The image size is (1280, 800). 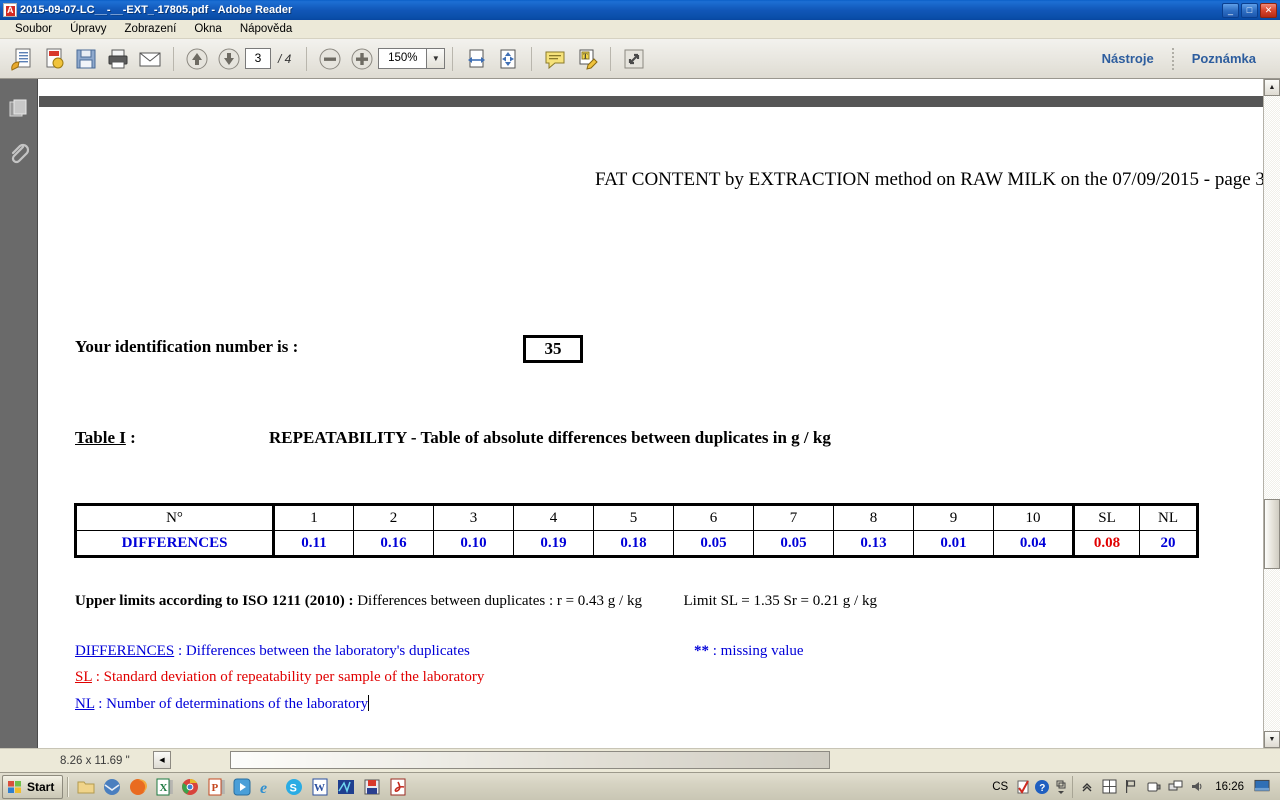 I want to click on scroll-left-button: ◀, so click(x=162, y=760).